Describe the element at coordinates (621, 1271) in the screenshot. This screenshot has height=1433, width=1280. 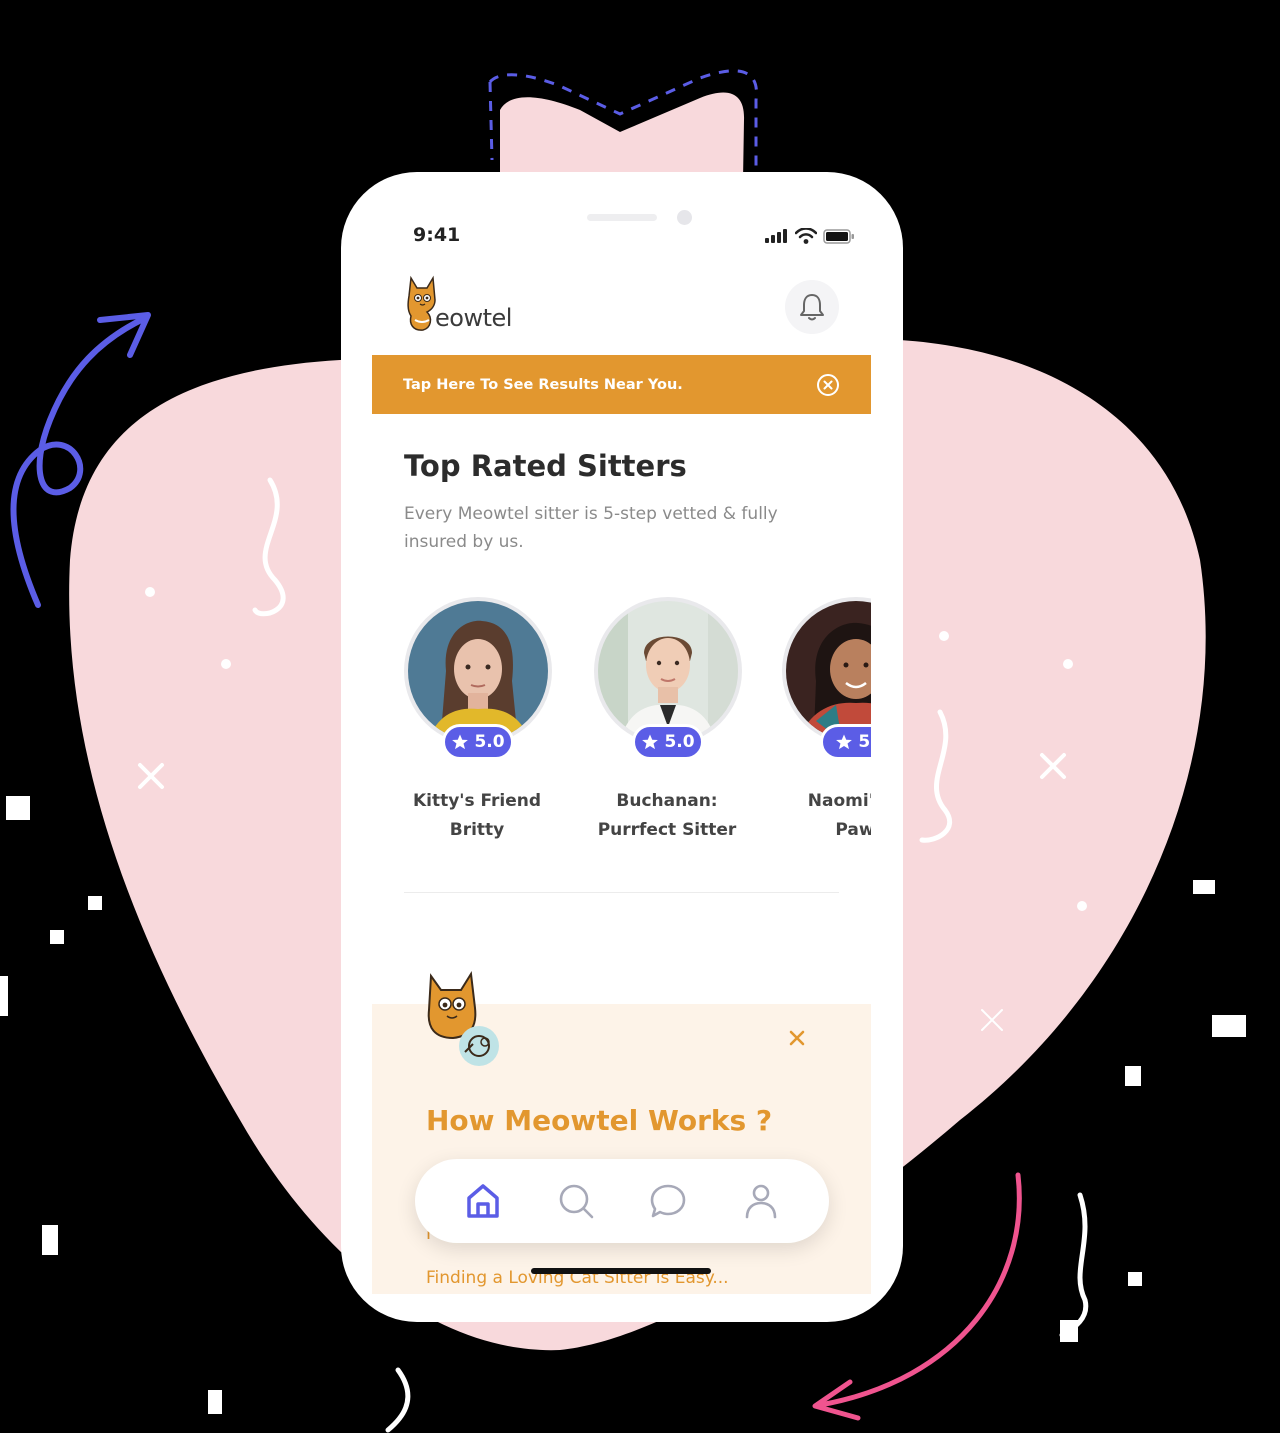
I see `home-indicator` at that location.